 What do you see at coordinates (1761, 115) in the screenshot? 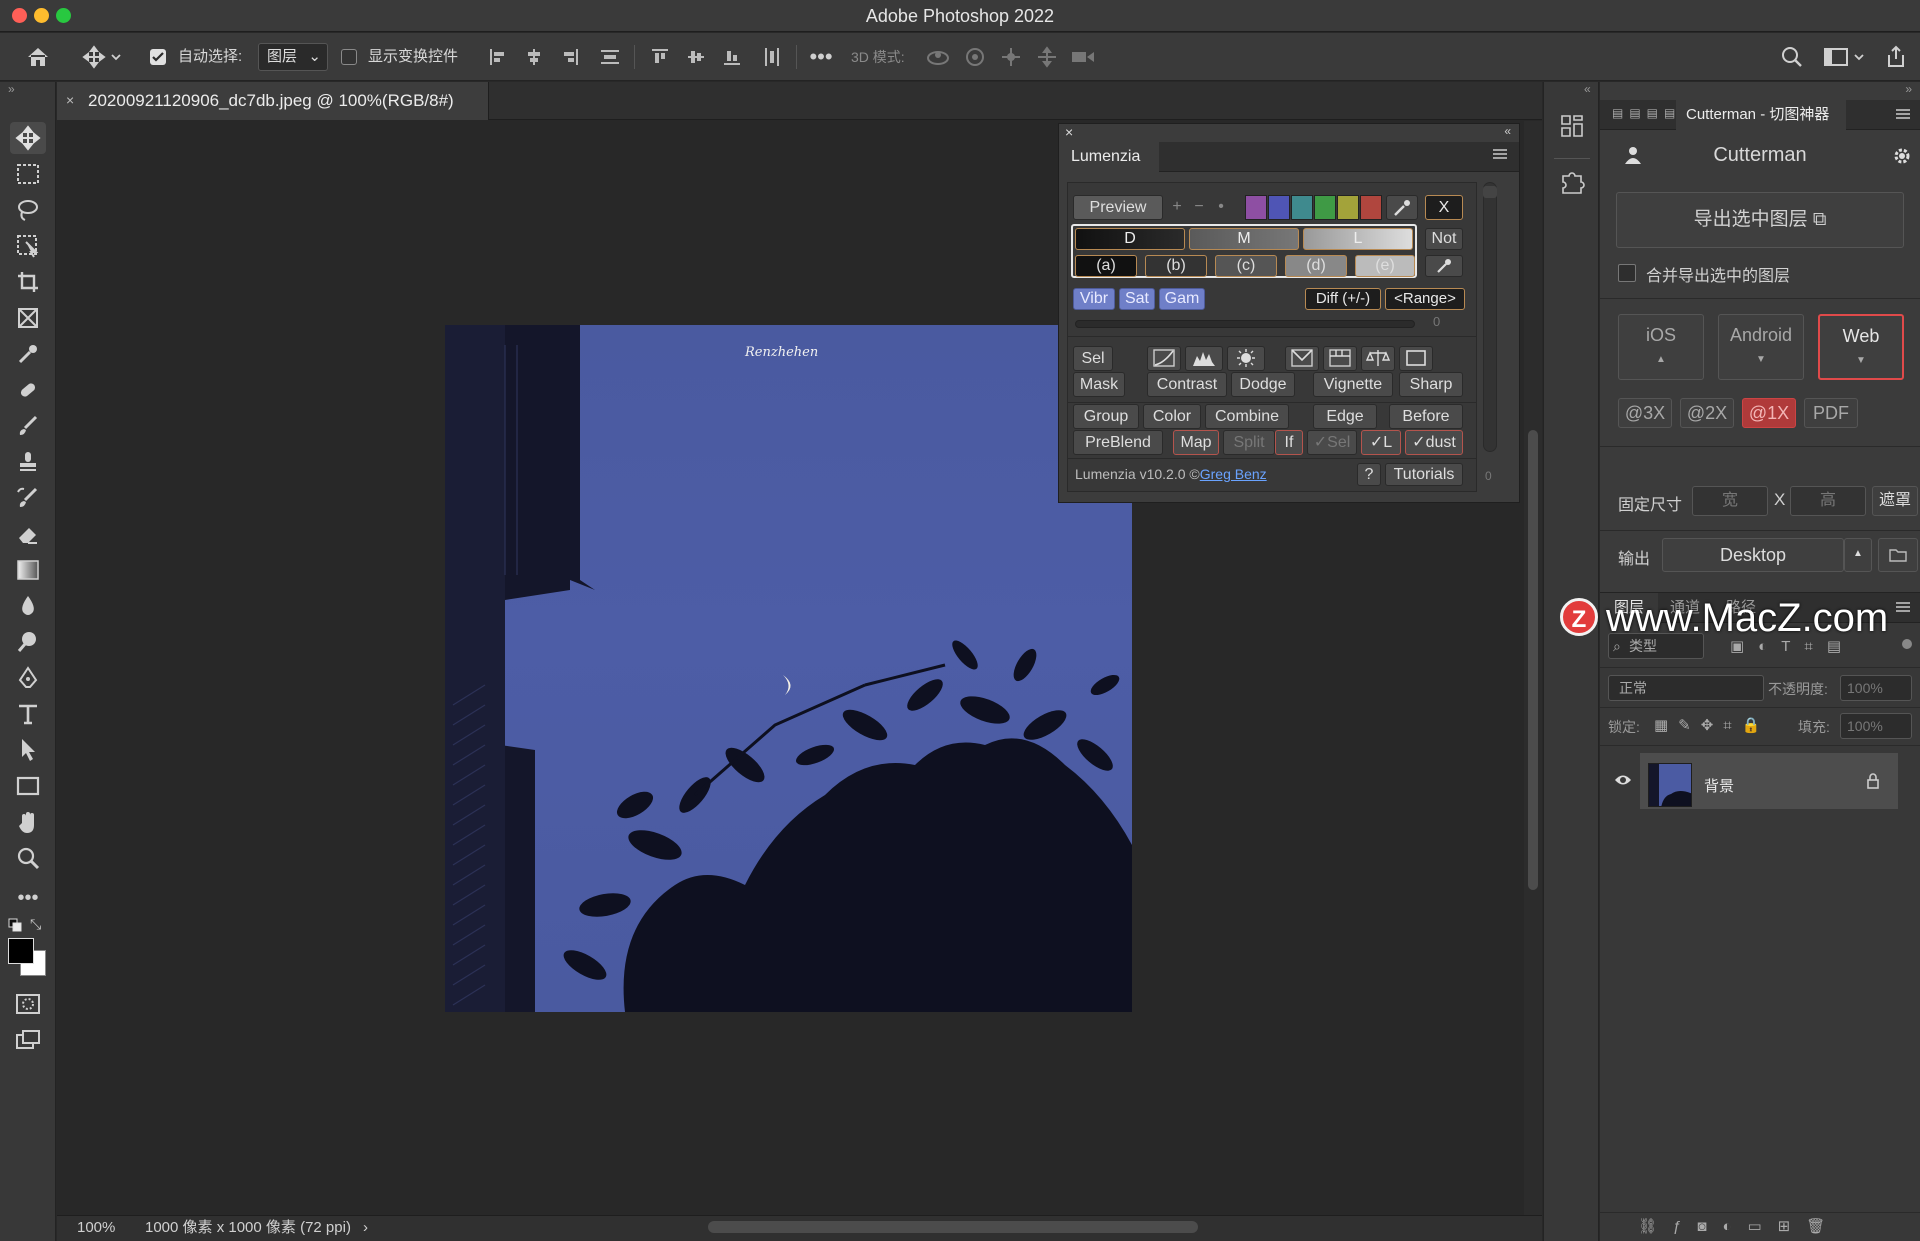
I see `cutterman-tab: Cutterman - 切图神器` at bounding box center [1761, 115].